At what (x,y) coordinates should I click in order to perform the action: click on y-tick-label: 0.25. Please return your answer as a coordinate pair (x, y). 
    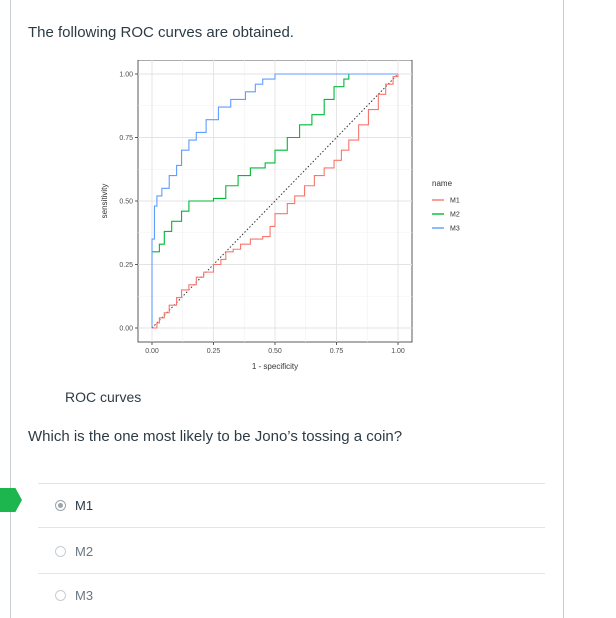
    Looking at the image, I should click on (126, 265).